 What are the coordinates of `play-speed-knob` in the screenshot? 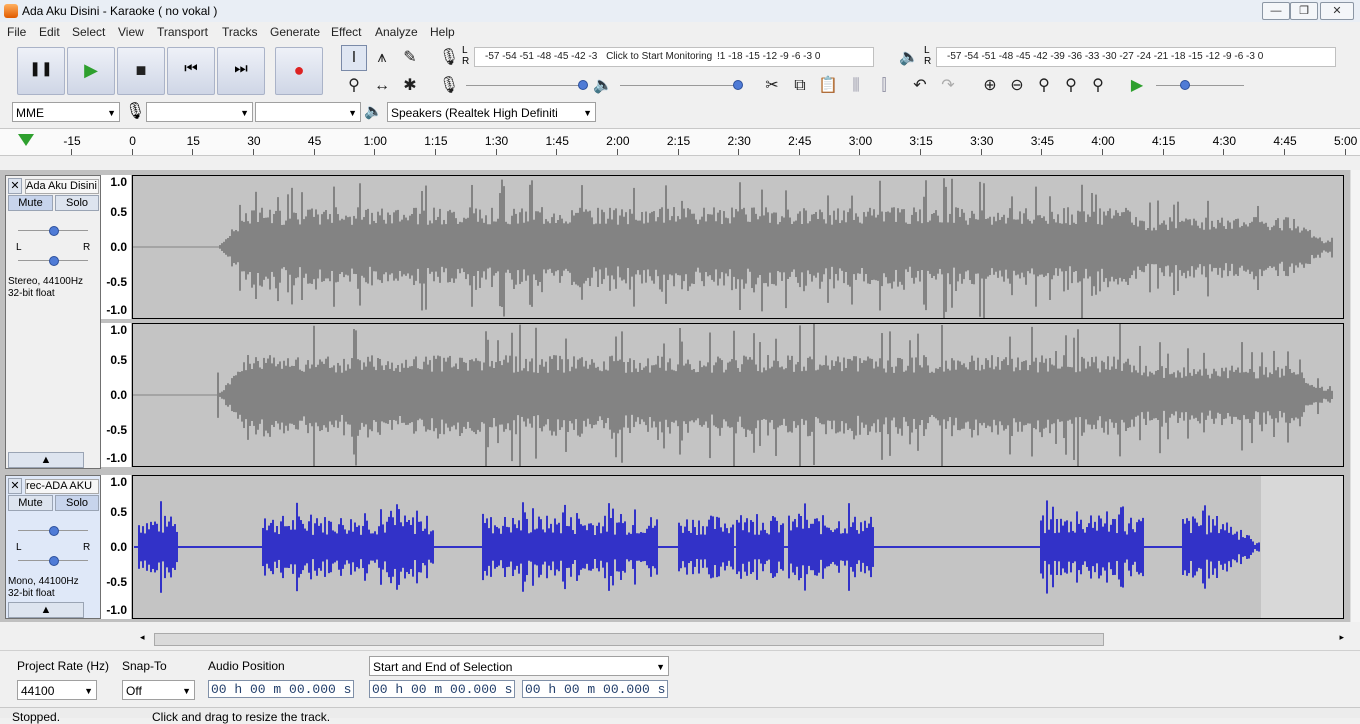 It's located at (1185, 85).